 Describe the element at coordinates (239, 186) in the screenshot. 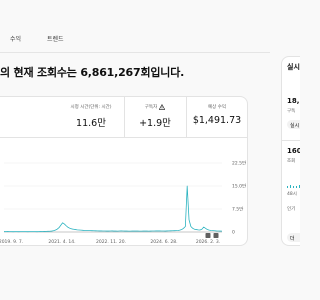

I see `y-tick-label: 15.0만` at that location.